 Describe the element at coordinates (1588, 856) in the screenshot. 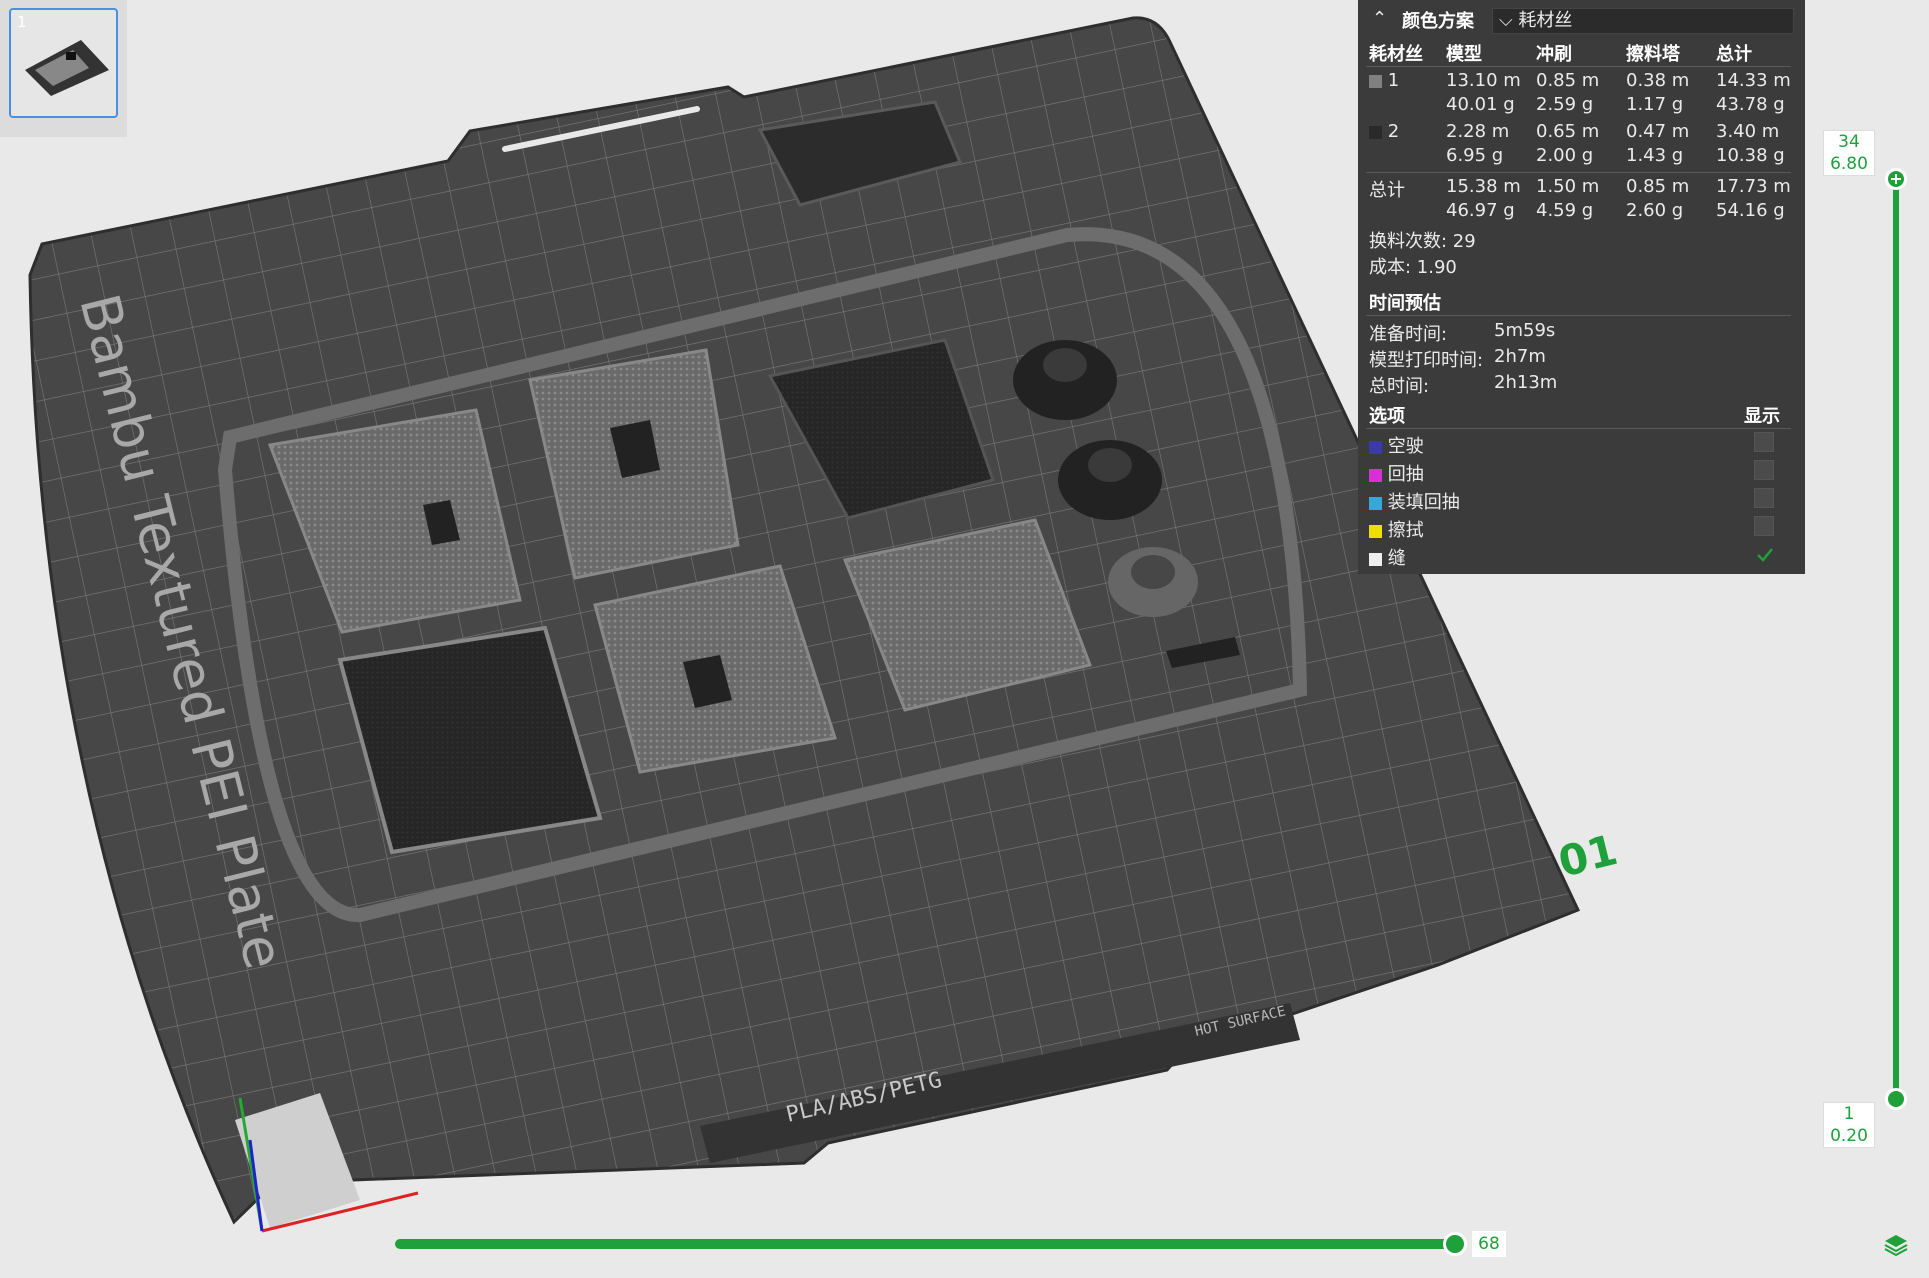

I see `plate-number: 01` at that location.